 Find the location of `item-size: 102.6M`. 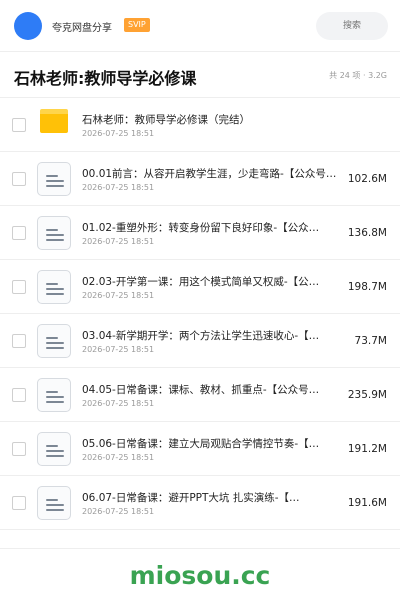

item-size: 102.6M is located at coordinates (367, 179).